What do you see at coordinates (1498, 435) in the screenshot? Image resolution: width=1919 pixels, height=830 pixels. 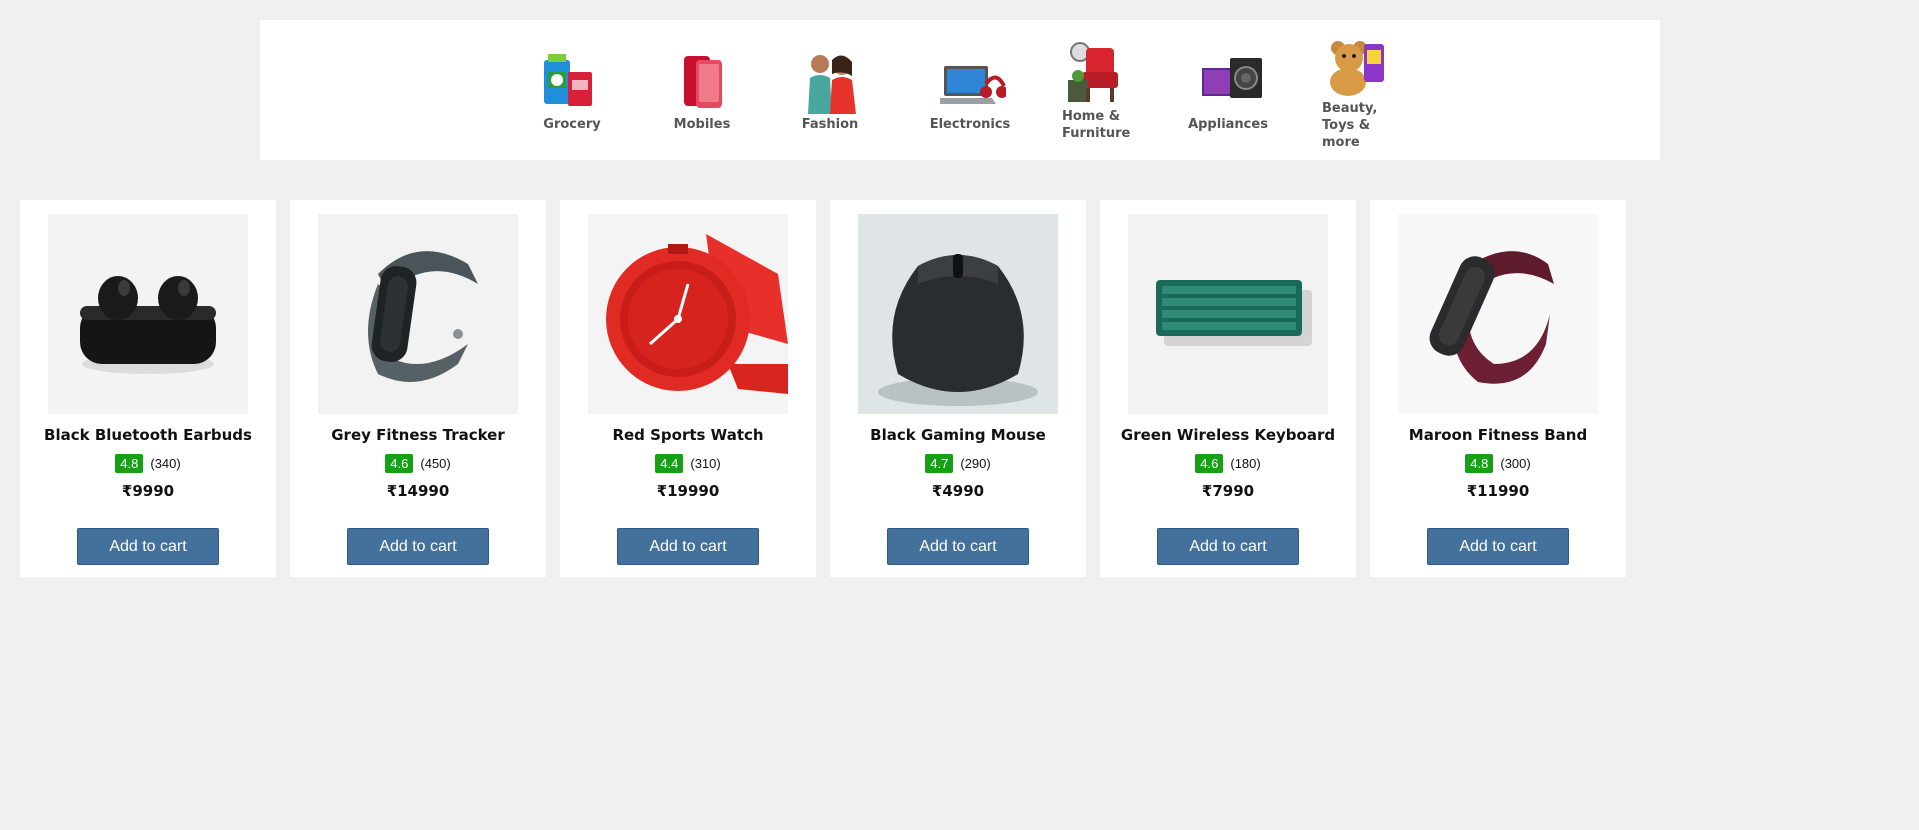 I see `product-name: Maroon Fitness Band` at bounding box center [1498, 435].